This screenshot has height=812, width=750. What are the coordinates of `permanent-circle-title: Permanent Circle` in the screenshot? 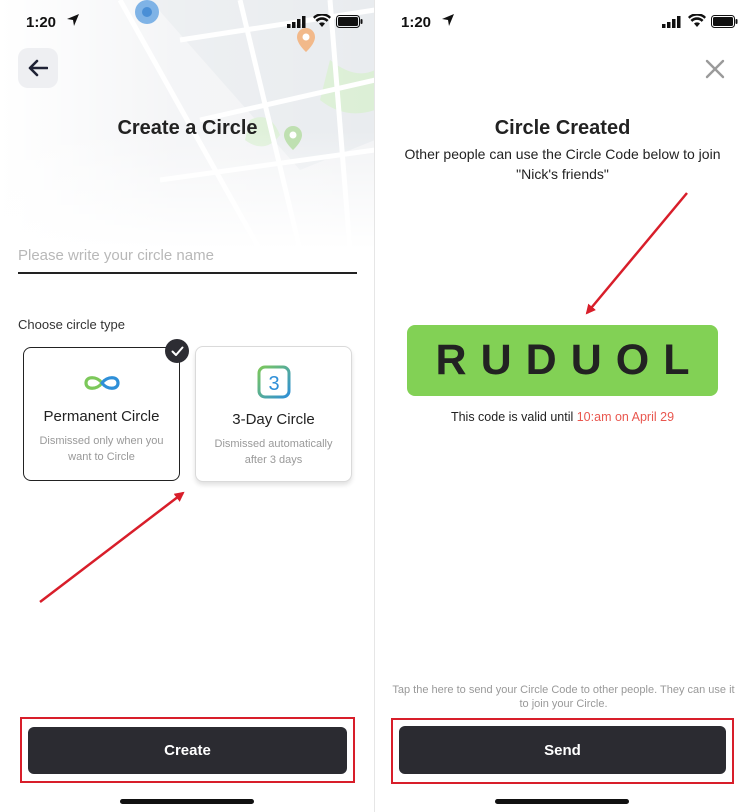 It's located at (101, 416).